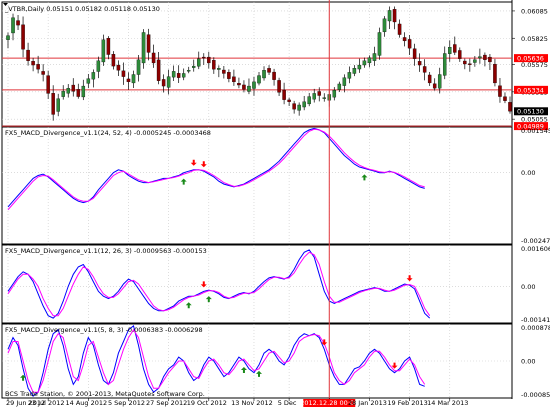  I want to click on indicator-tick-label: 0.001545, so click(535, 131).